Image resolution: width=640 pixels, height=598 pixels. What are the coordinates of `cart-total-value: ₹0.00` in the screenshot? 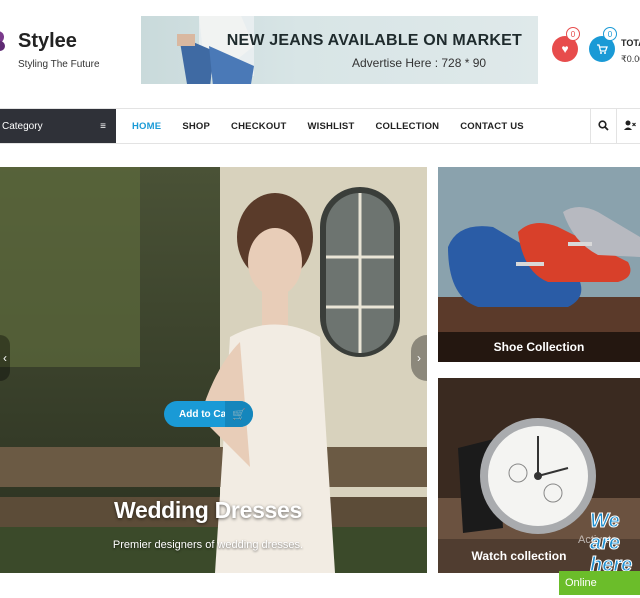 It's located at (630, 59).